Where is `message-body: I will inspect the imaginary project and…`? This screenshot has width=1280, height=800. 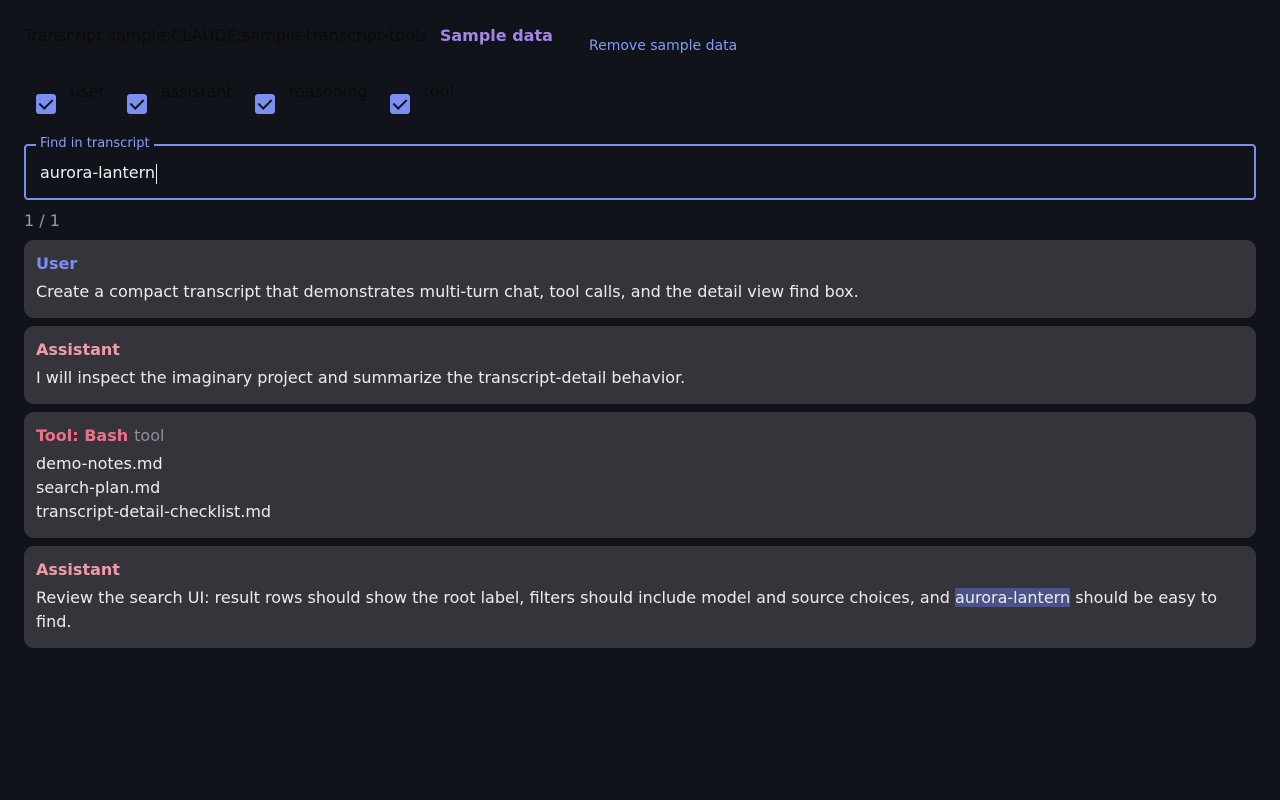 message-body: I will inspect the imaginary project and… is located at coordinates (361, 377).